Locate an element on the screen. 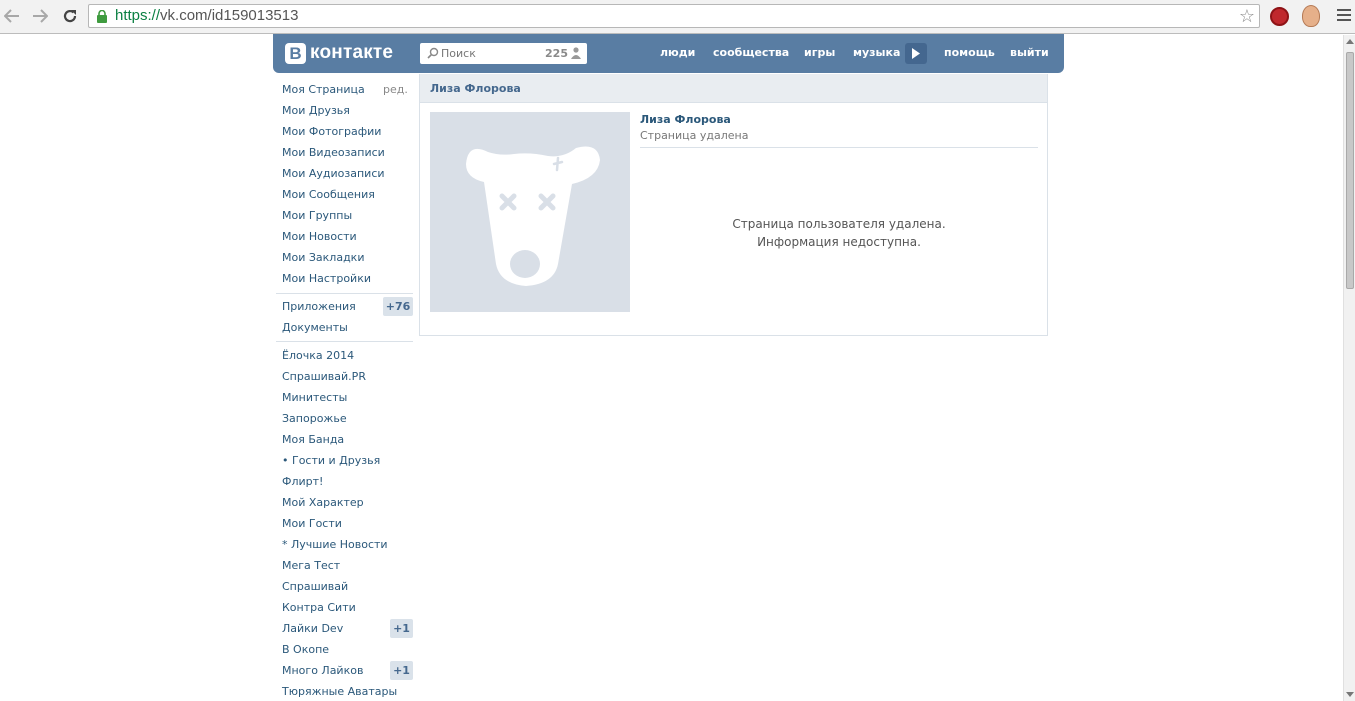 This screenshot has width=1355, height=701. sidebar-app-item: Контра Сити is located at coordinates (319, 607).